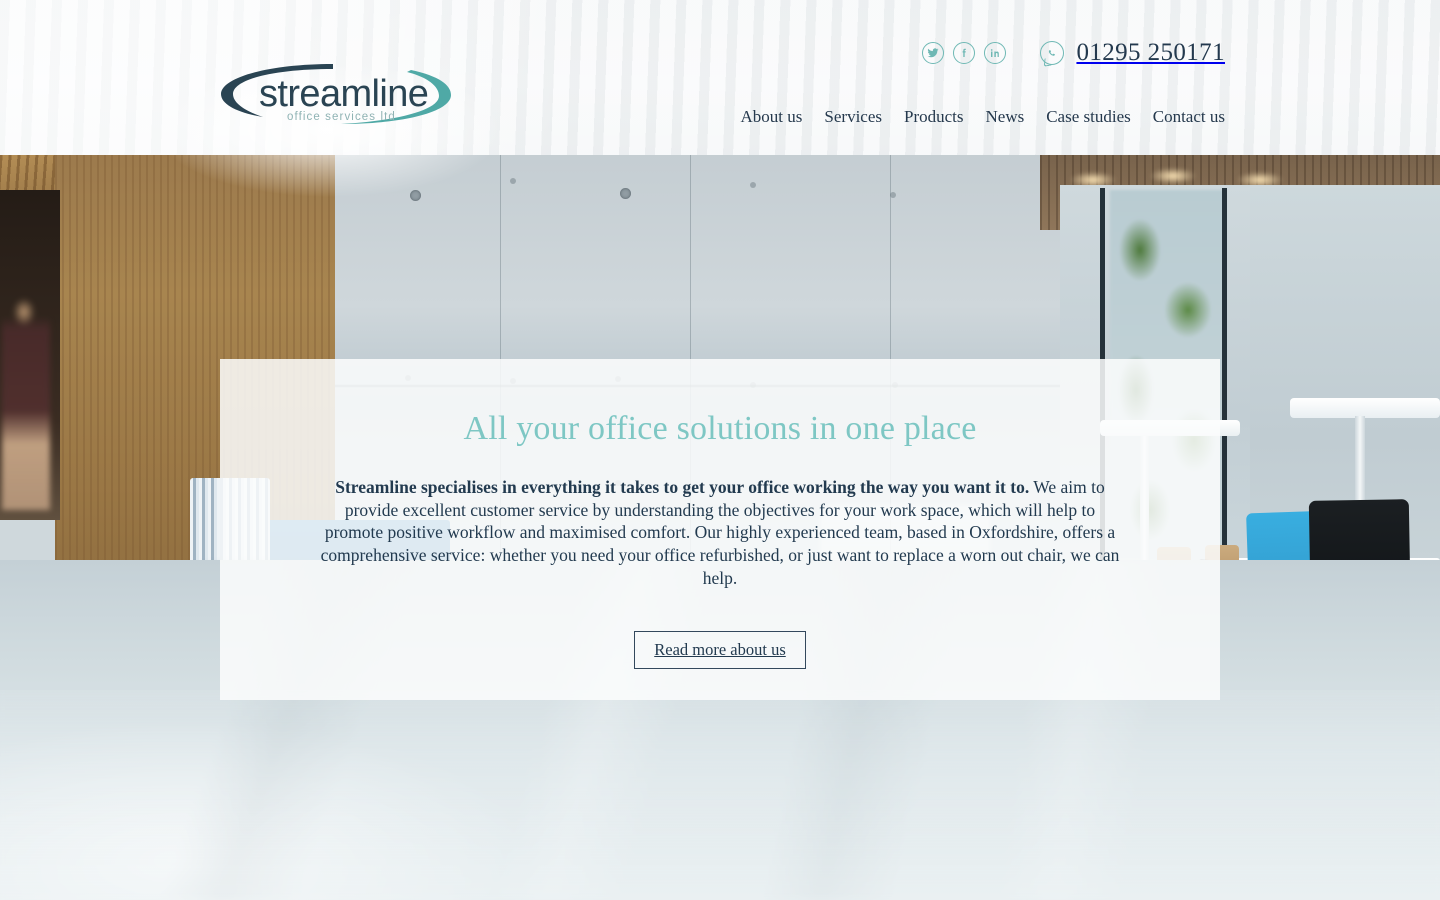 The width and height of the screenshot is (1440, 900). Describe the element at coordinates (26, 400) in the screenshot. I see `blurred-person` at that location.